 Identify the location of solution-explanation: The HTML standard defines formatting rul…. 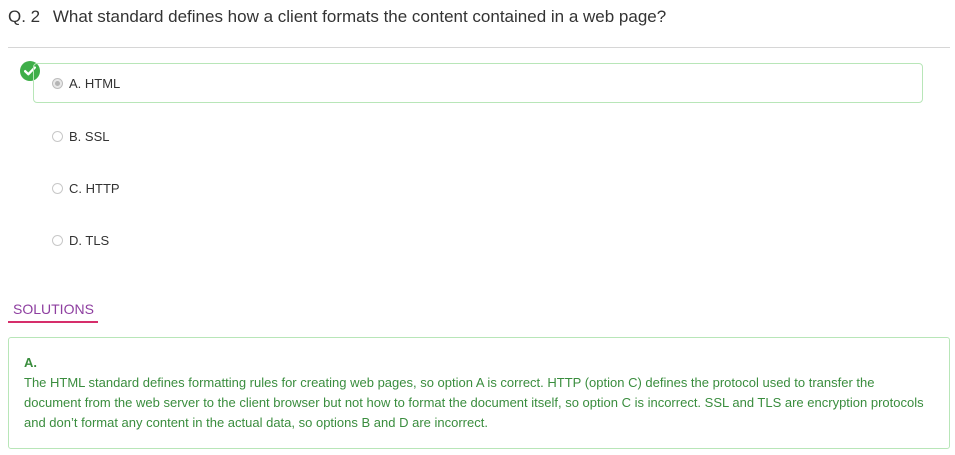
(474, 402).